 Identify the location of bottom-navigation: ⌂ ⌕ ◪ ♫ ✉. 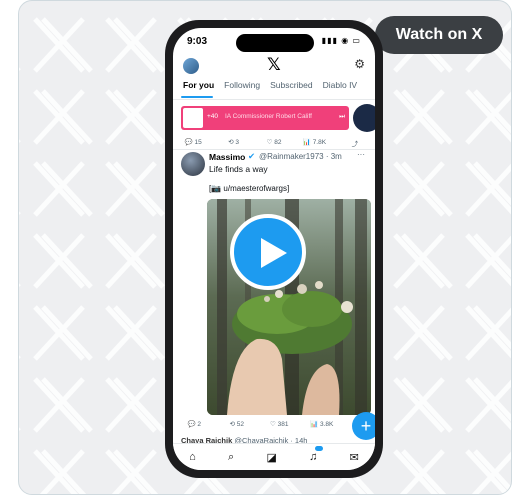
(274, 456).